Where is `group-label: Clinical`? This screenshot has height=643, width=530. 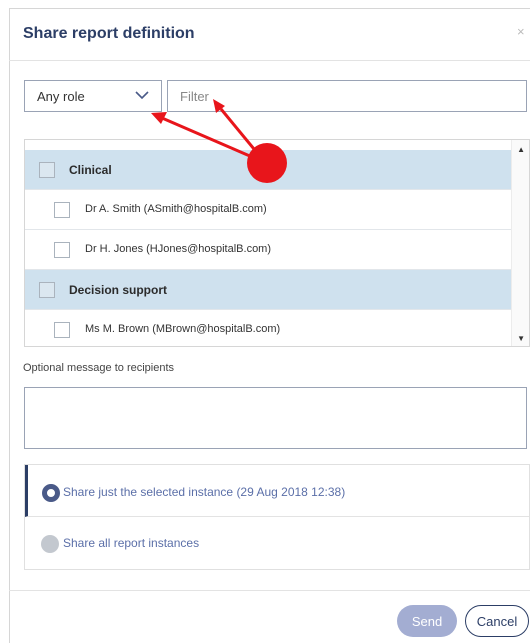
group-label: Clinical is located at coordinates (90, 170).